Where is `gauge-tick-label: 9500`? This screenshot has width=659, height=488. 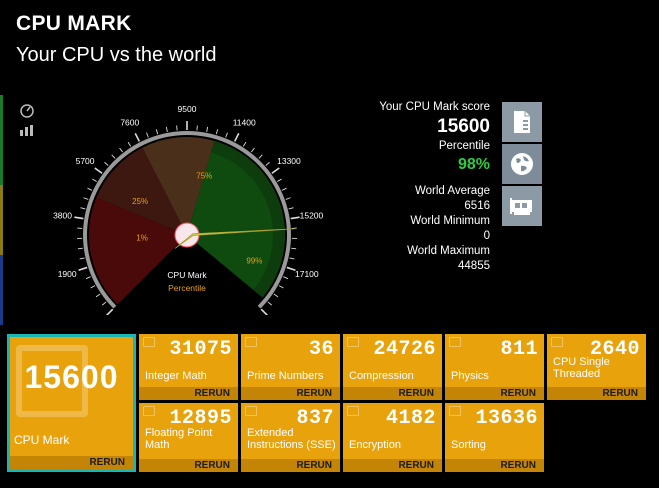 gauge-tick-label: 9500 is located at coordinates (187, 109).